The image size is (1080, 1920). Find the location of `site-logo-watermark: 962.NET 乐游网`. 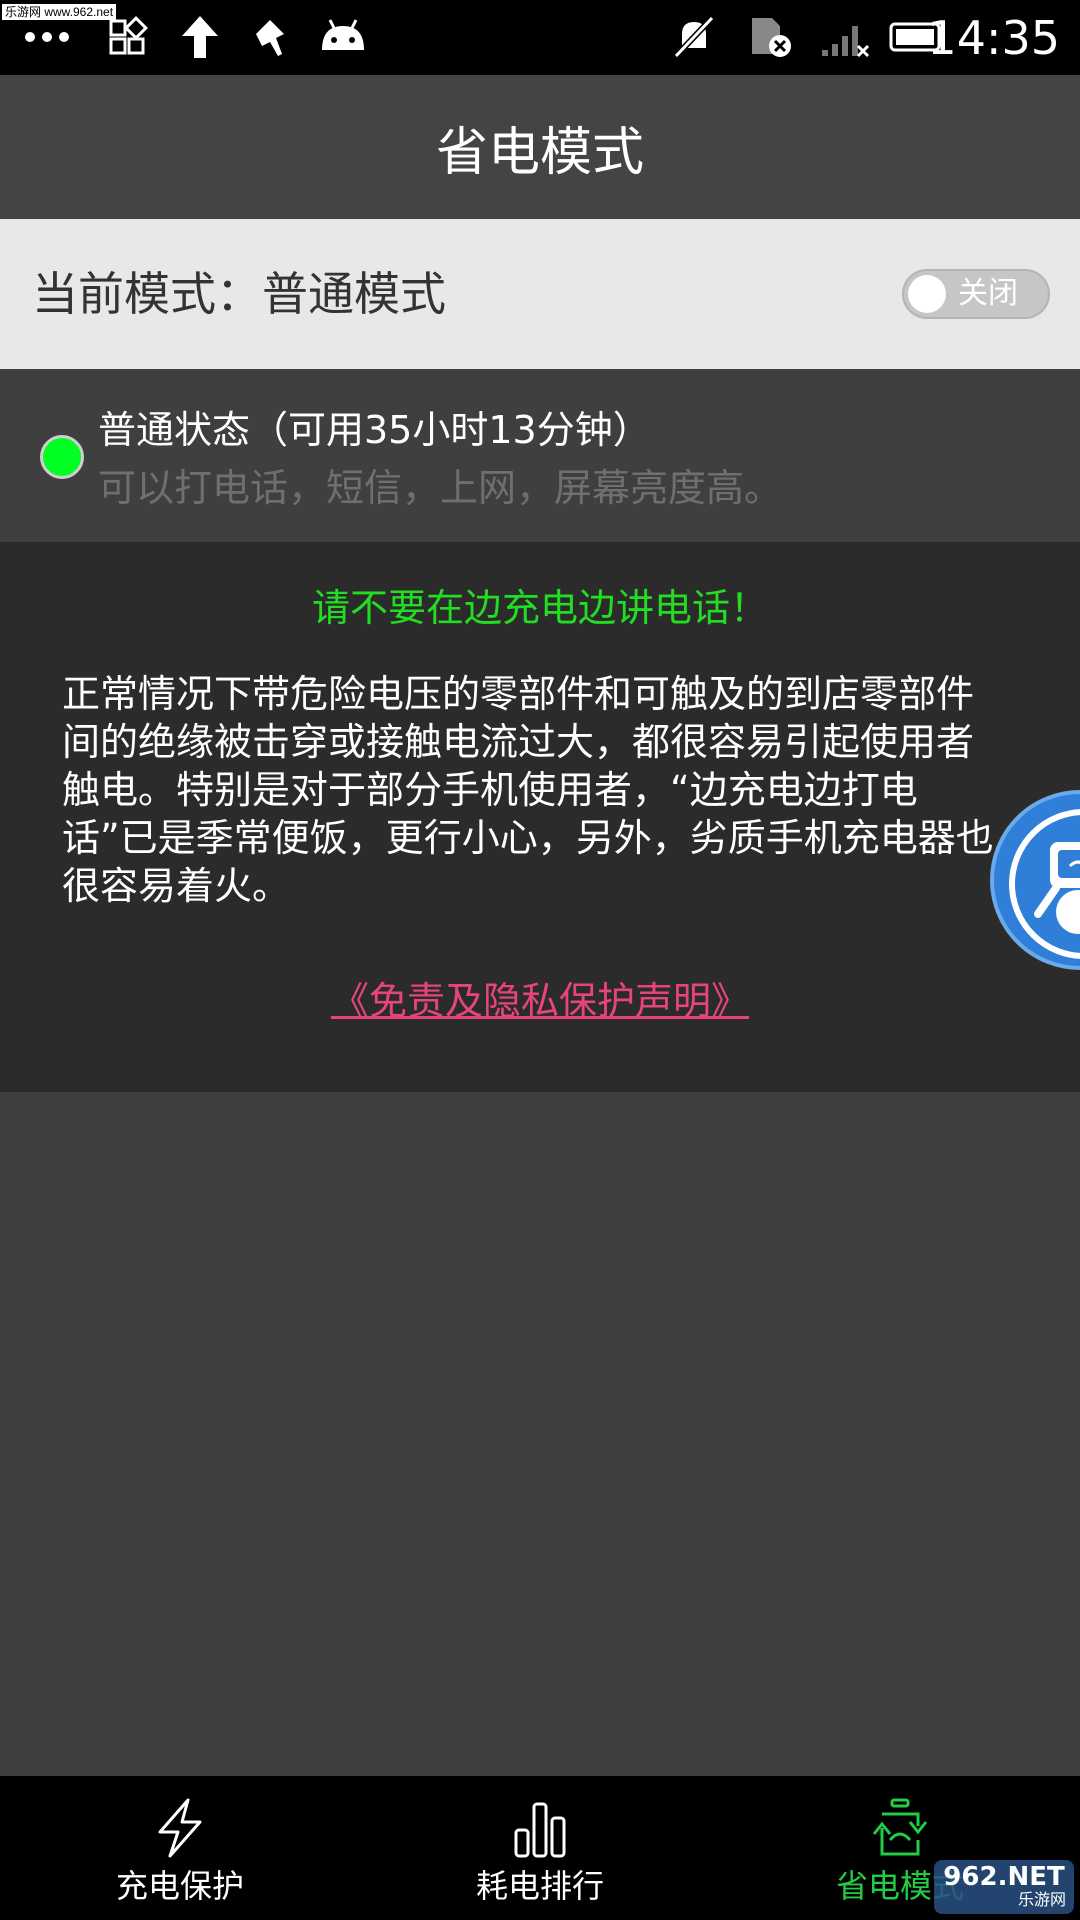

site-logo-watermark: 962.NET 乐游网 is located at coordinates (1004, 1887).